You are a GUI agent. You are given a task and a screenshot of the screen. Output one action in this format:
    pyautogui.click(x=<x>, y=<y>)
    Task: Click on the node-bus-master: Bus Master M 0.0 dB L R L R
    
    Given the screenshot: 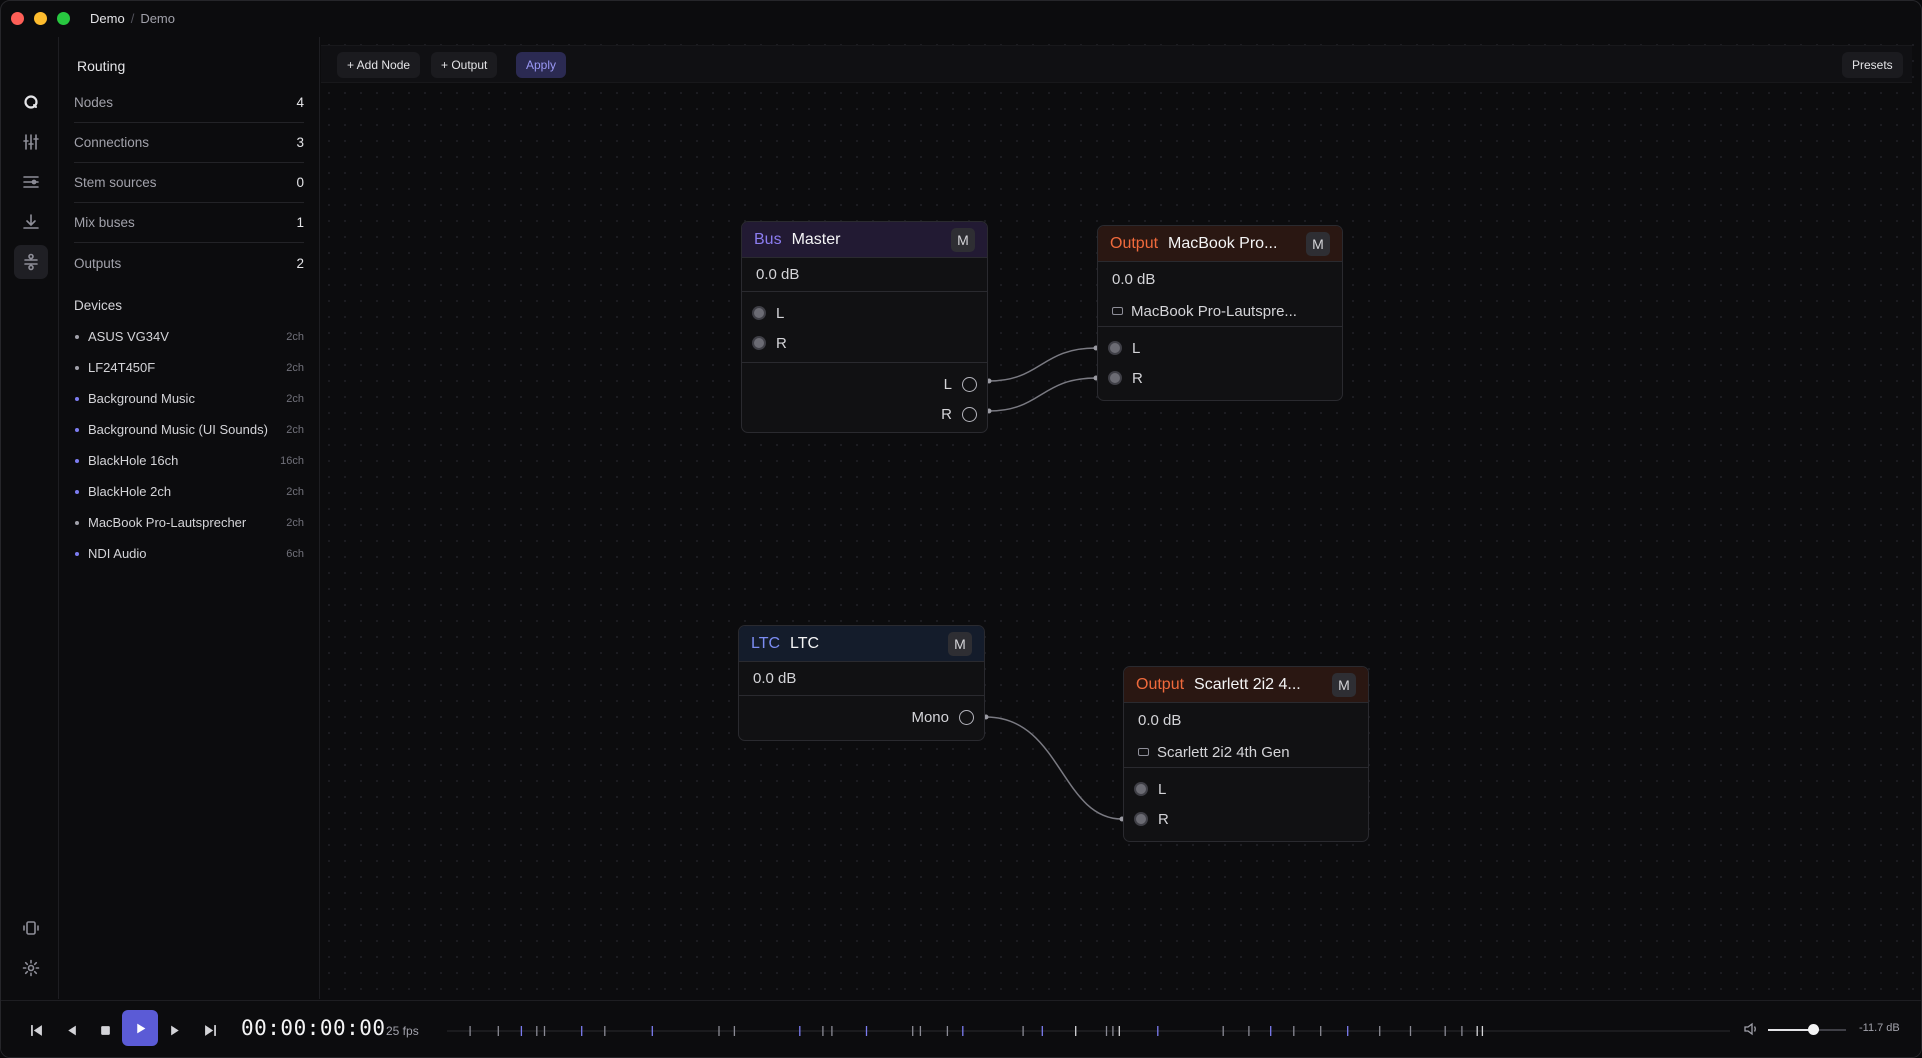 What is the action you would take?
    pyautogui.click(x=864, y=327)
    